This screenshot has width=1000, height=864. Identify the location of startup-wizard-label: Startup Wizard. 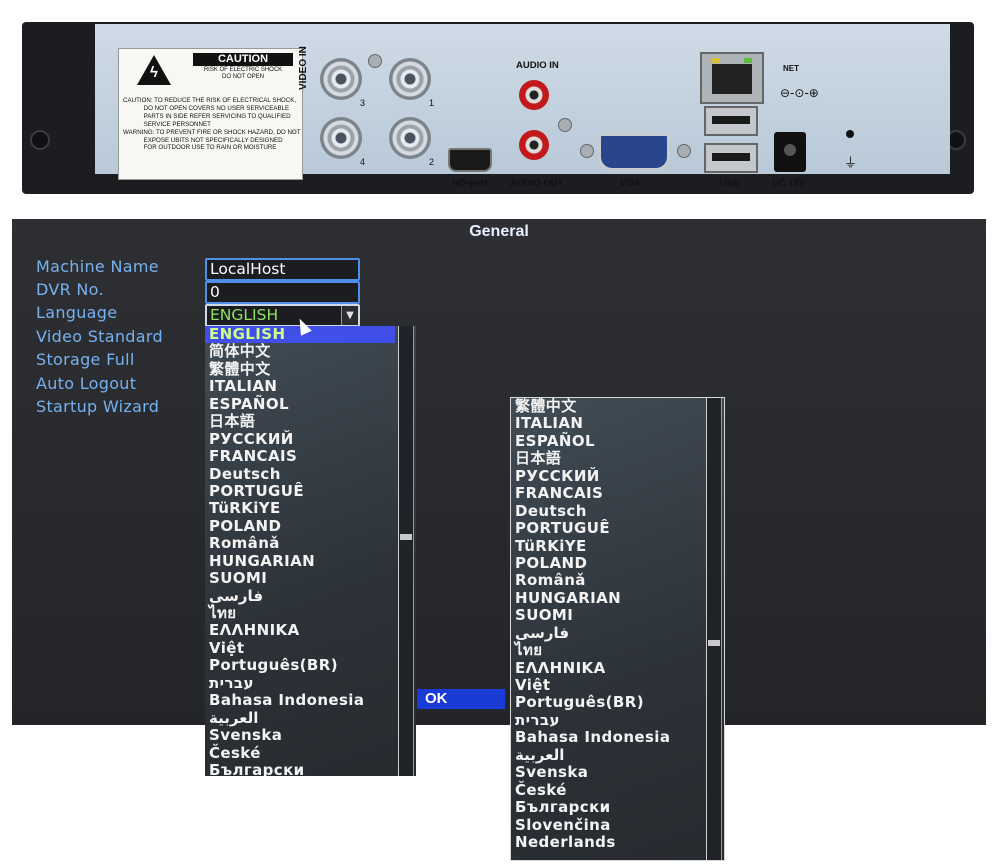
(98, 406).